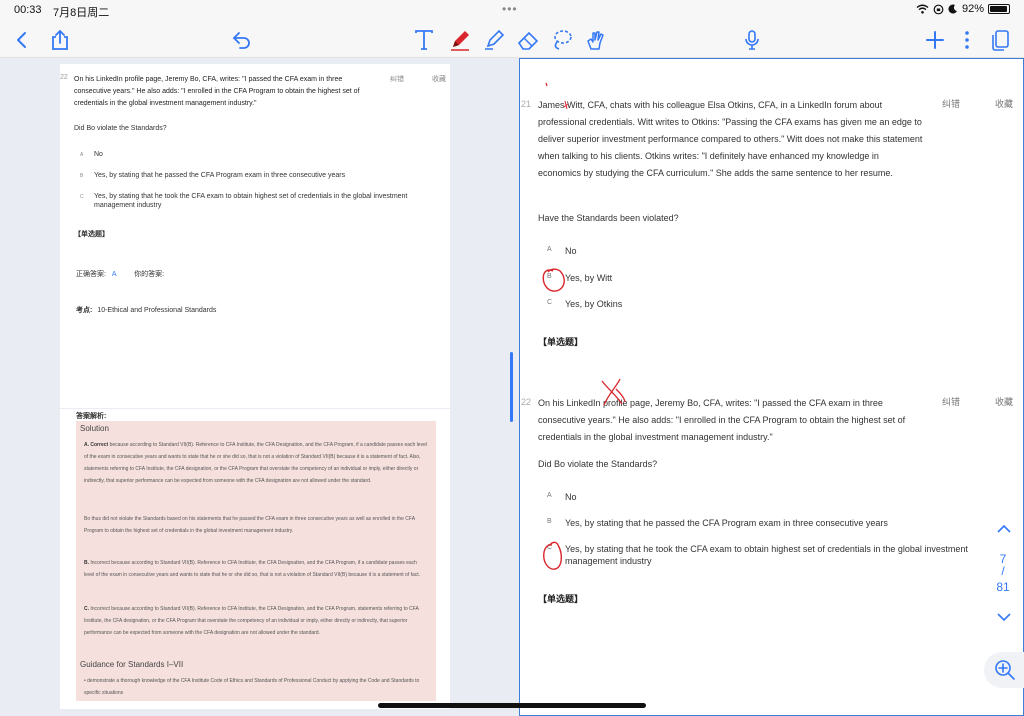  I want to click on finger-draw-icon, so click(596, 40).